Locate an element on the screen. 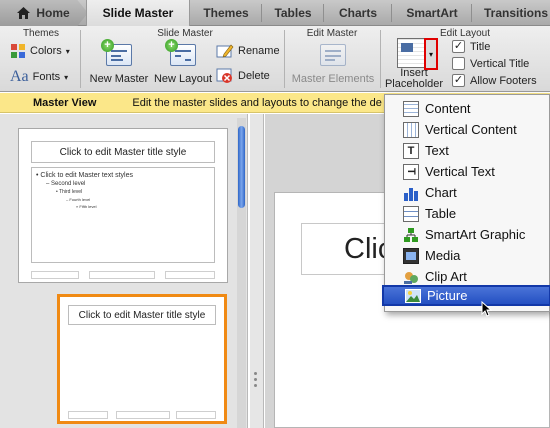  tab-slide-master: Slide Master is located at coordinates (138, 13).